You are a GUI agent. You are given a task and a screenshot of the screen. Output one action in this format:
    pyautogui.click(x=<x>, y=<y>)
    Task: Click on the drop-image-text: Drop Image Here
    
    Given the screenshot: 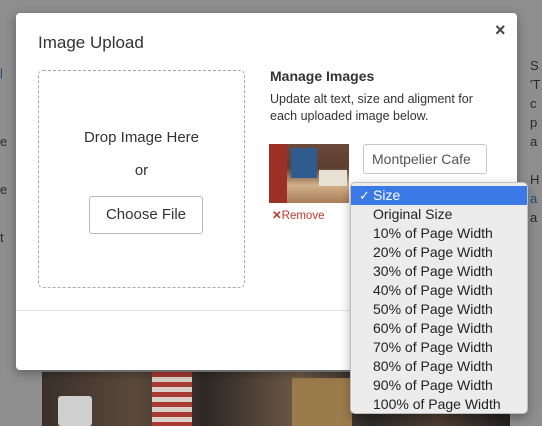 What is the action you would take?
    pyautogui.click(x=141, y=137)
    